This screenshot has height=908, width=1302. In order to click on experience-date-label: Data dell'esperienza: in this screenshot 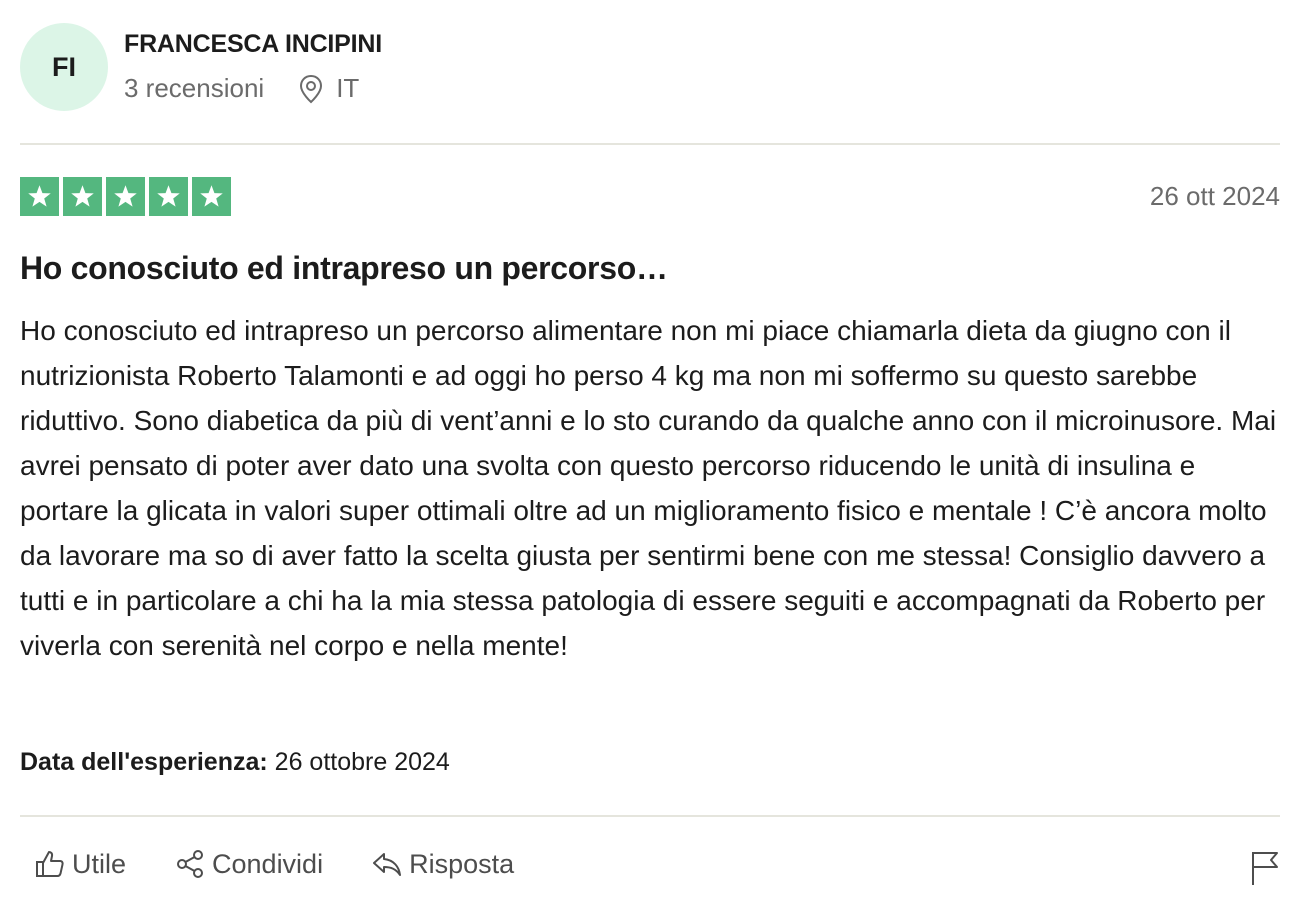, I will do `click(144, 762)`.